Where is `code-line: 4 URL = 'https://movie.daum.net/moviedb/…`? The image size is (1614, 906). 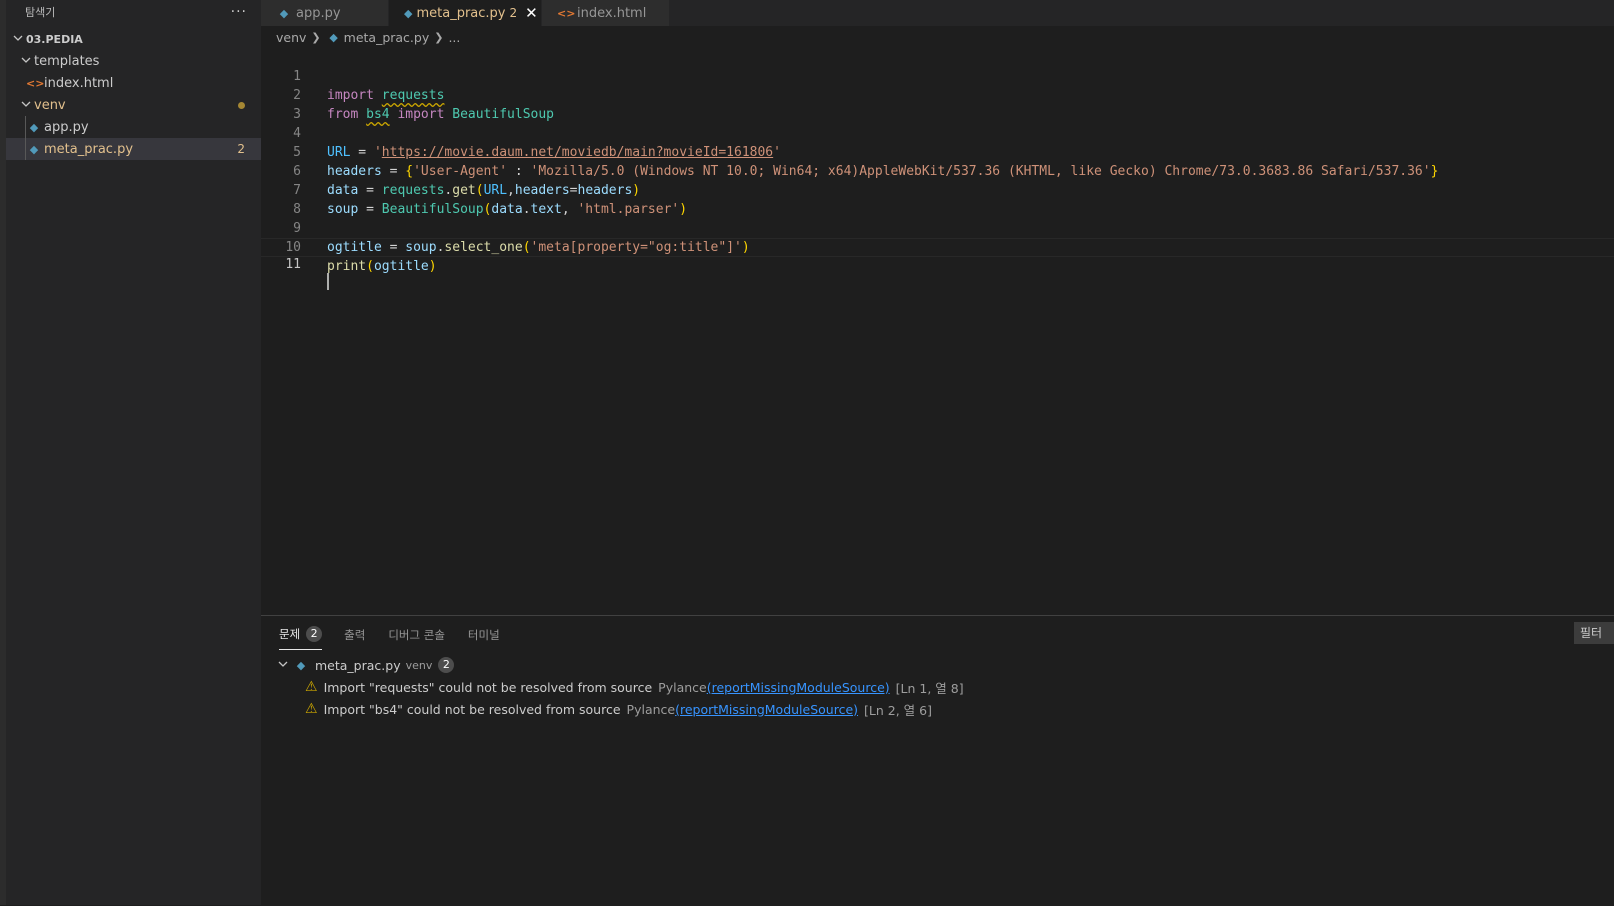 code-line: 4 URL = 'https://movie.daum.net/moviedb/… is located at coordinates (937, 132).